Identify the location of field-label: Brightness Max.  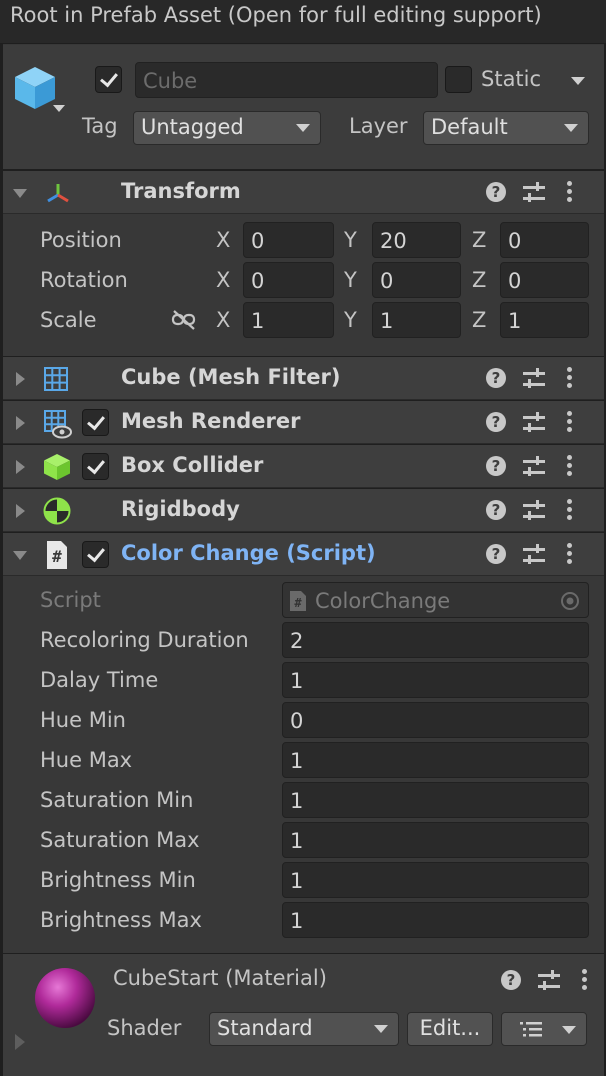
(121, 920).